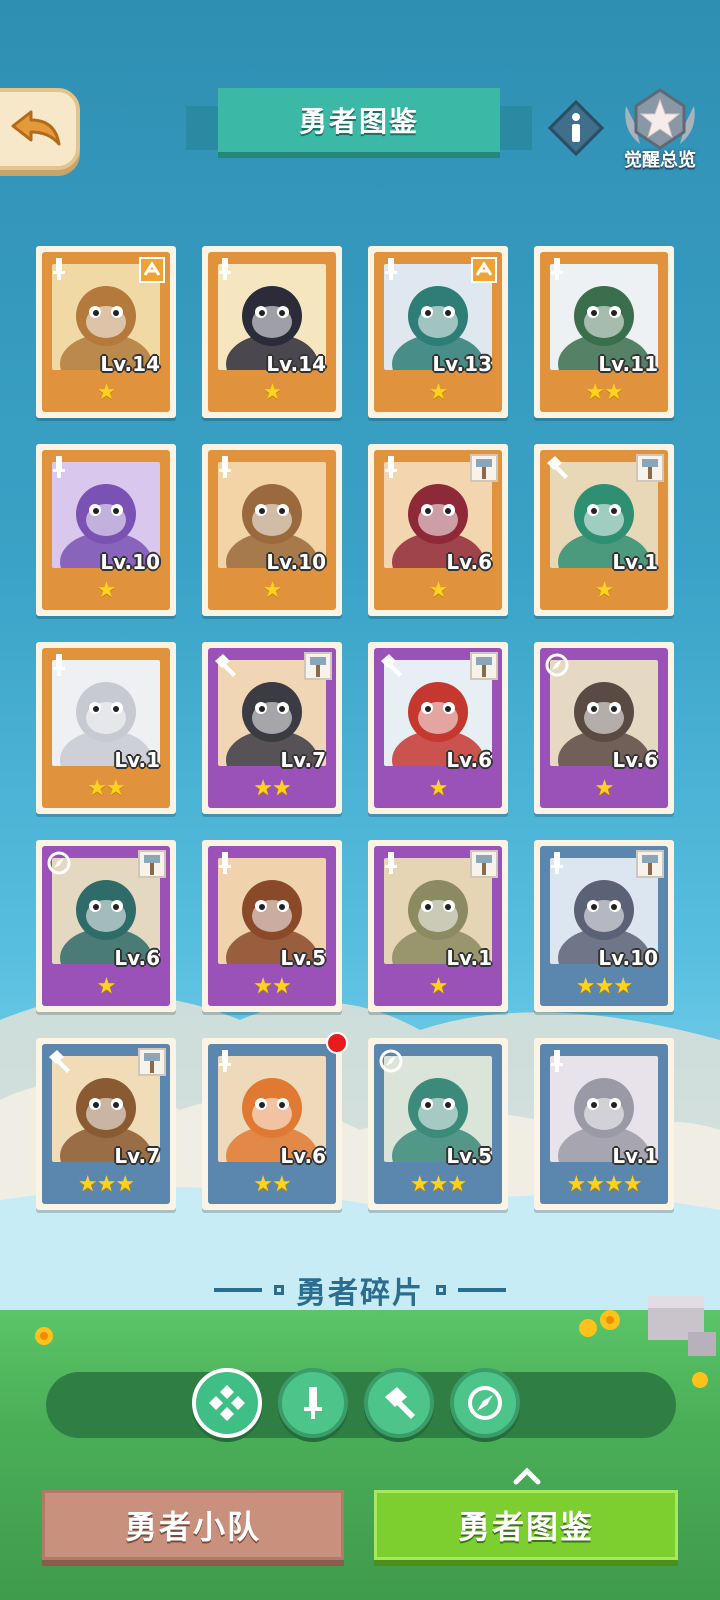 This screenshot has height=1600, width=720. Describe the element at coordinates (628, 364) in the screenshot. I see `hero-level: Lv.11` at that location.